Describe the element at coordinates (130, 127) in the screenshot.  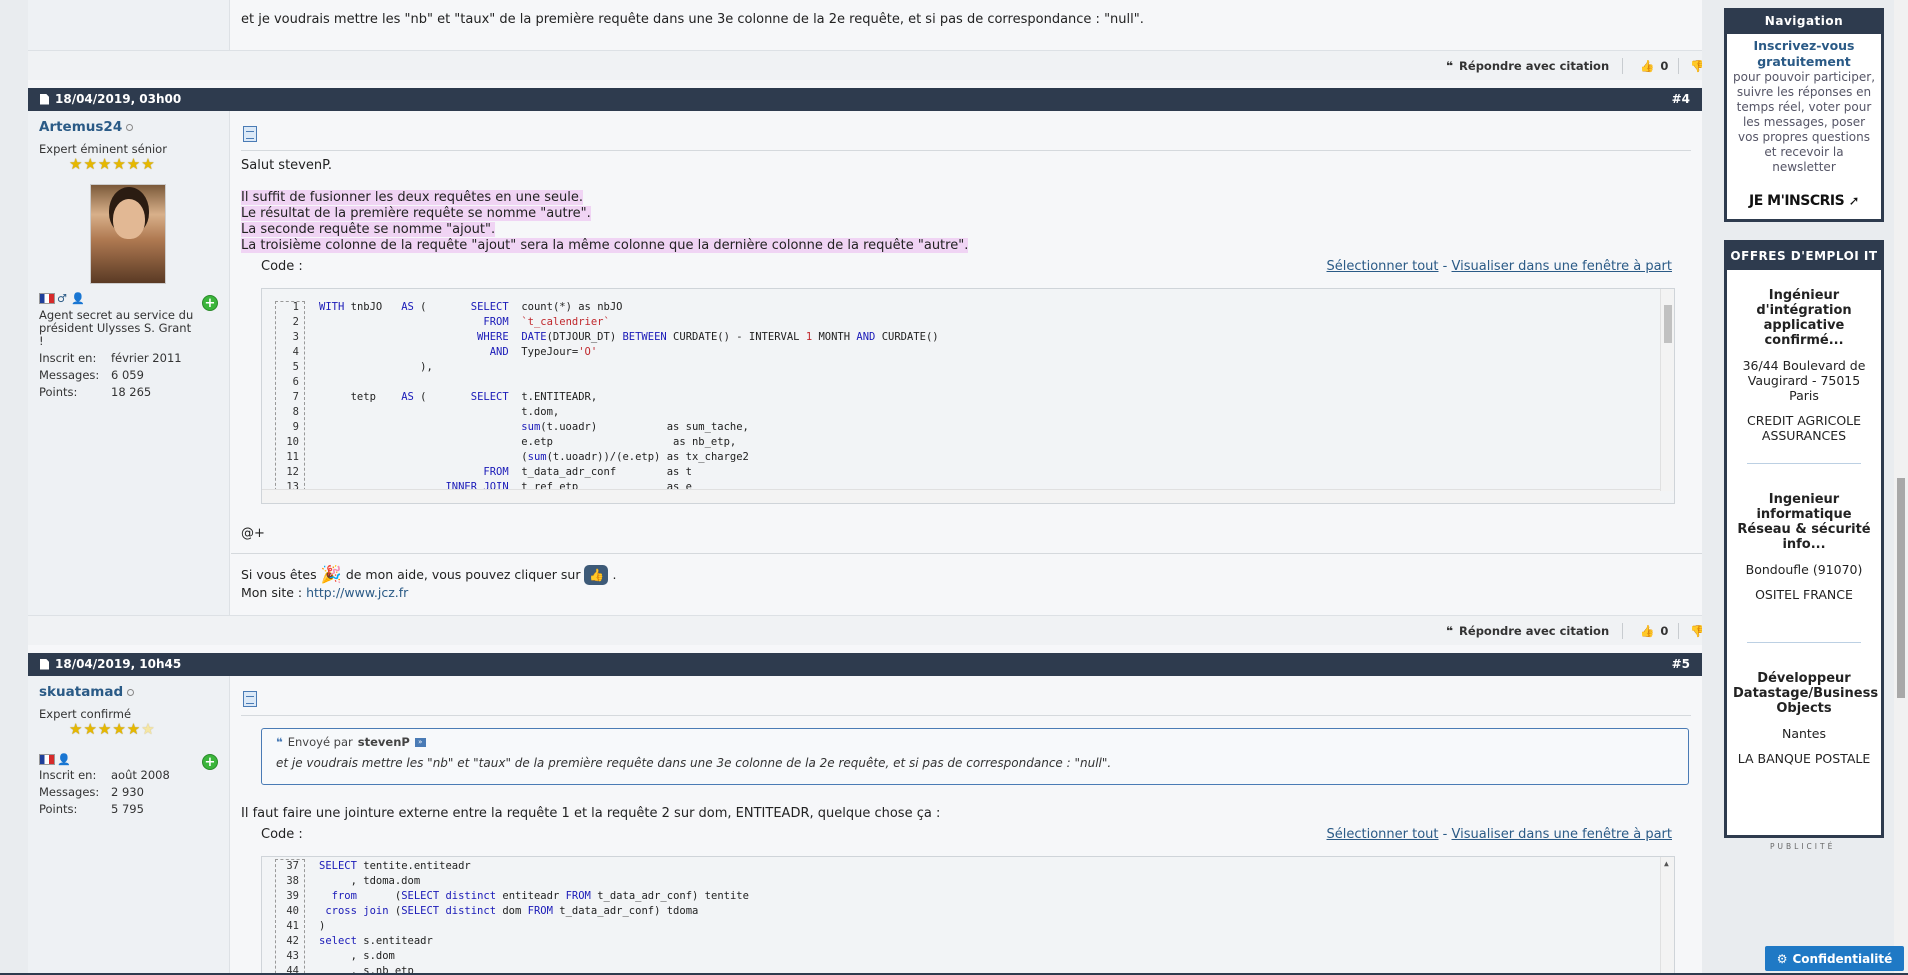
I see `offline-status-icon` at that location.